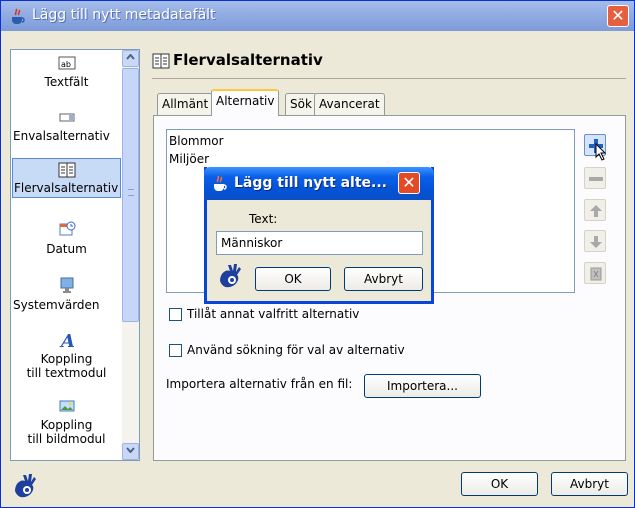  What do you see at coordinates (499, 484) in the screenshot?
I see `ok-button: OK` at bounding box center [499, 484].